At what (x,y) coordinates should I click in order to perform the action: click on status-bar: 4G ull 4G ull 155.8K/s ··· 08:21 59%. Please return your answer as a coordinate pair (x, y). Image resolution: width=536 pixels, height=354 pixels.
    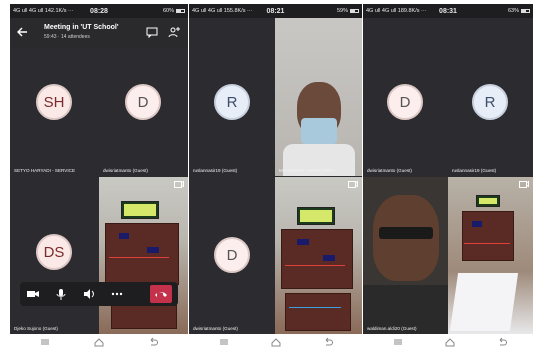
    Looking at the image, I should click on (275, 11).